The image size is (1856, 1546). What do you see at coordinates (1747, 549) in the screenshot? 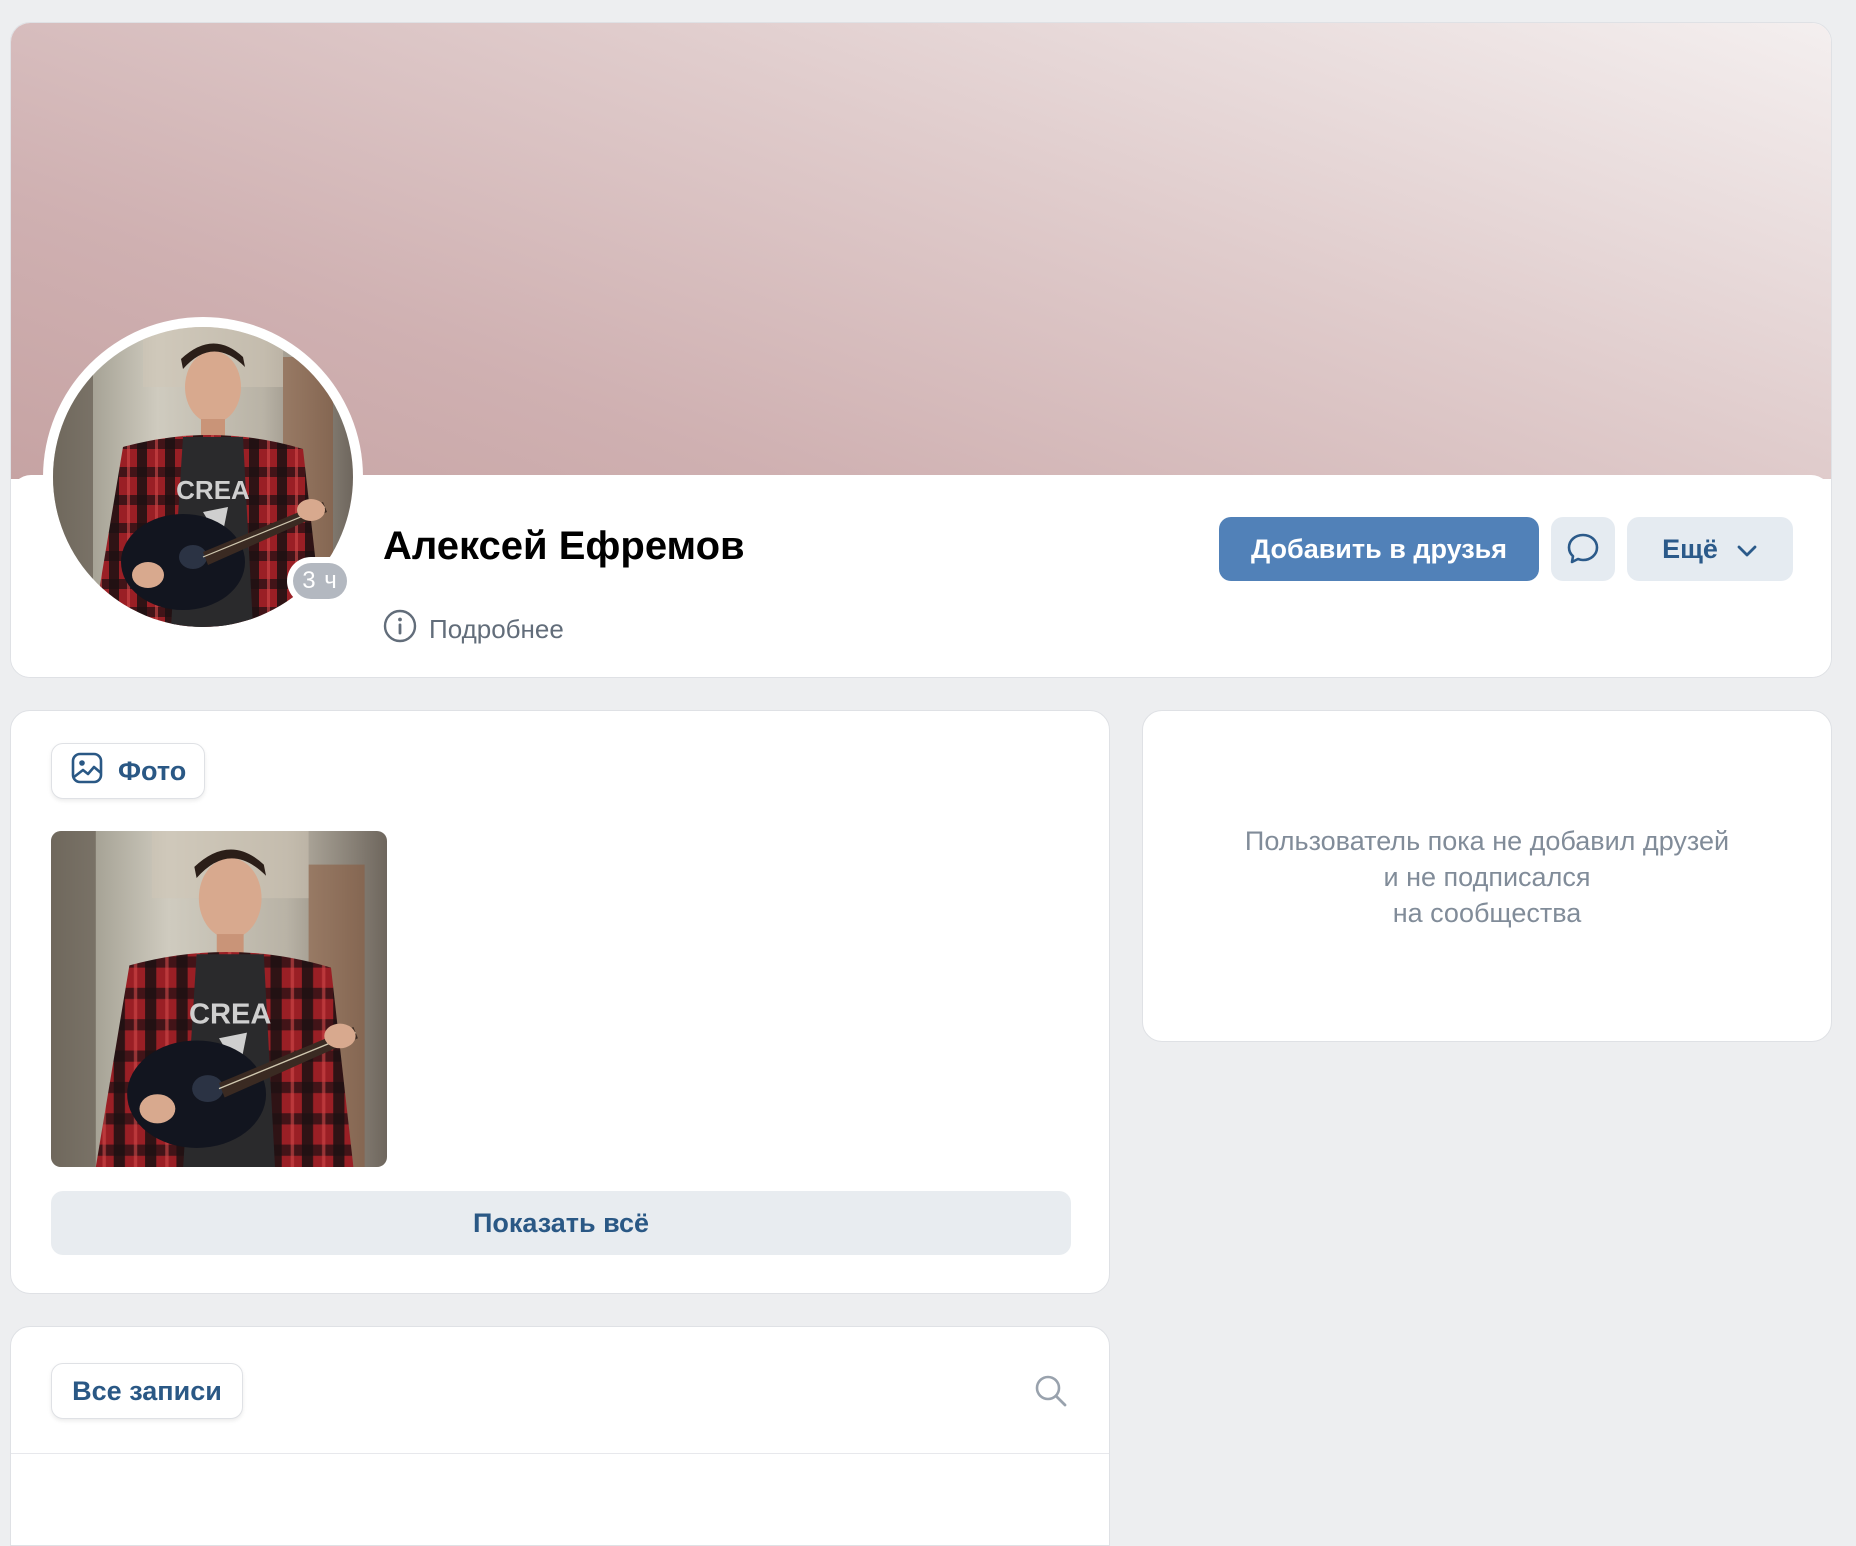
I see `chevron-down-icon` at bounding box center [1747, 549].